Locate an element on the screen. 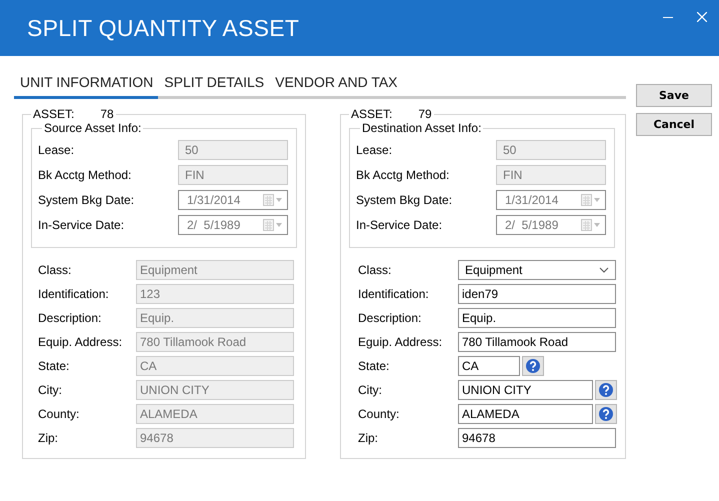  input-field: 94678 is located at coordinates (537, 438).